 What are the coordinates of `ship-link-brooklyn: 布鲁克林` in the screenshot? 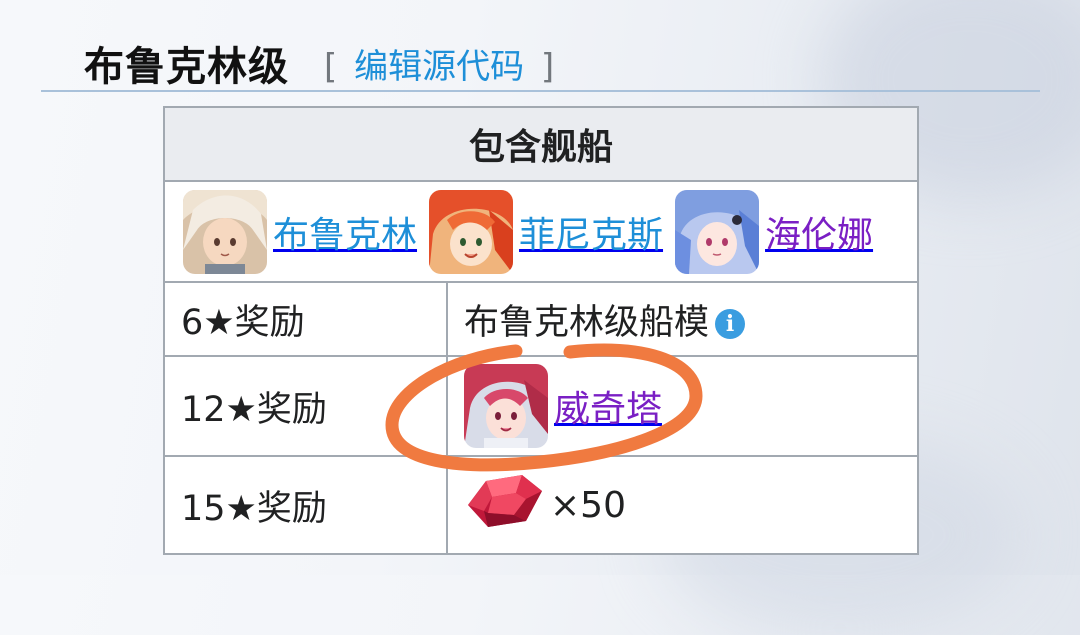 It's located at (300, 231).